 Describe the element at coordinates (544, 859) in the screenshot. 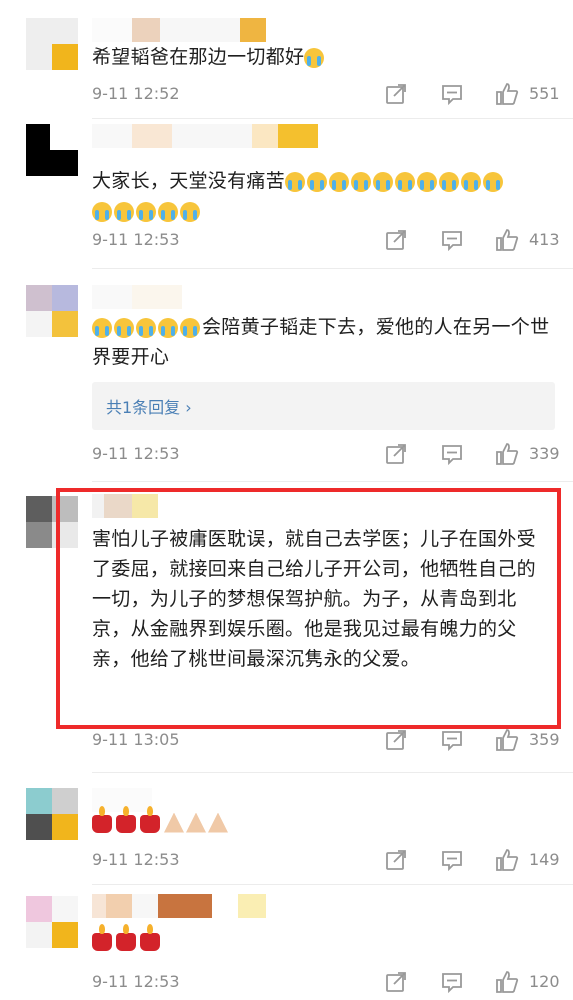

I see `like-count: 149` at that location.